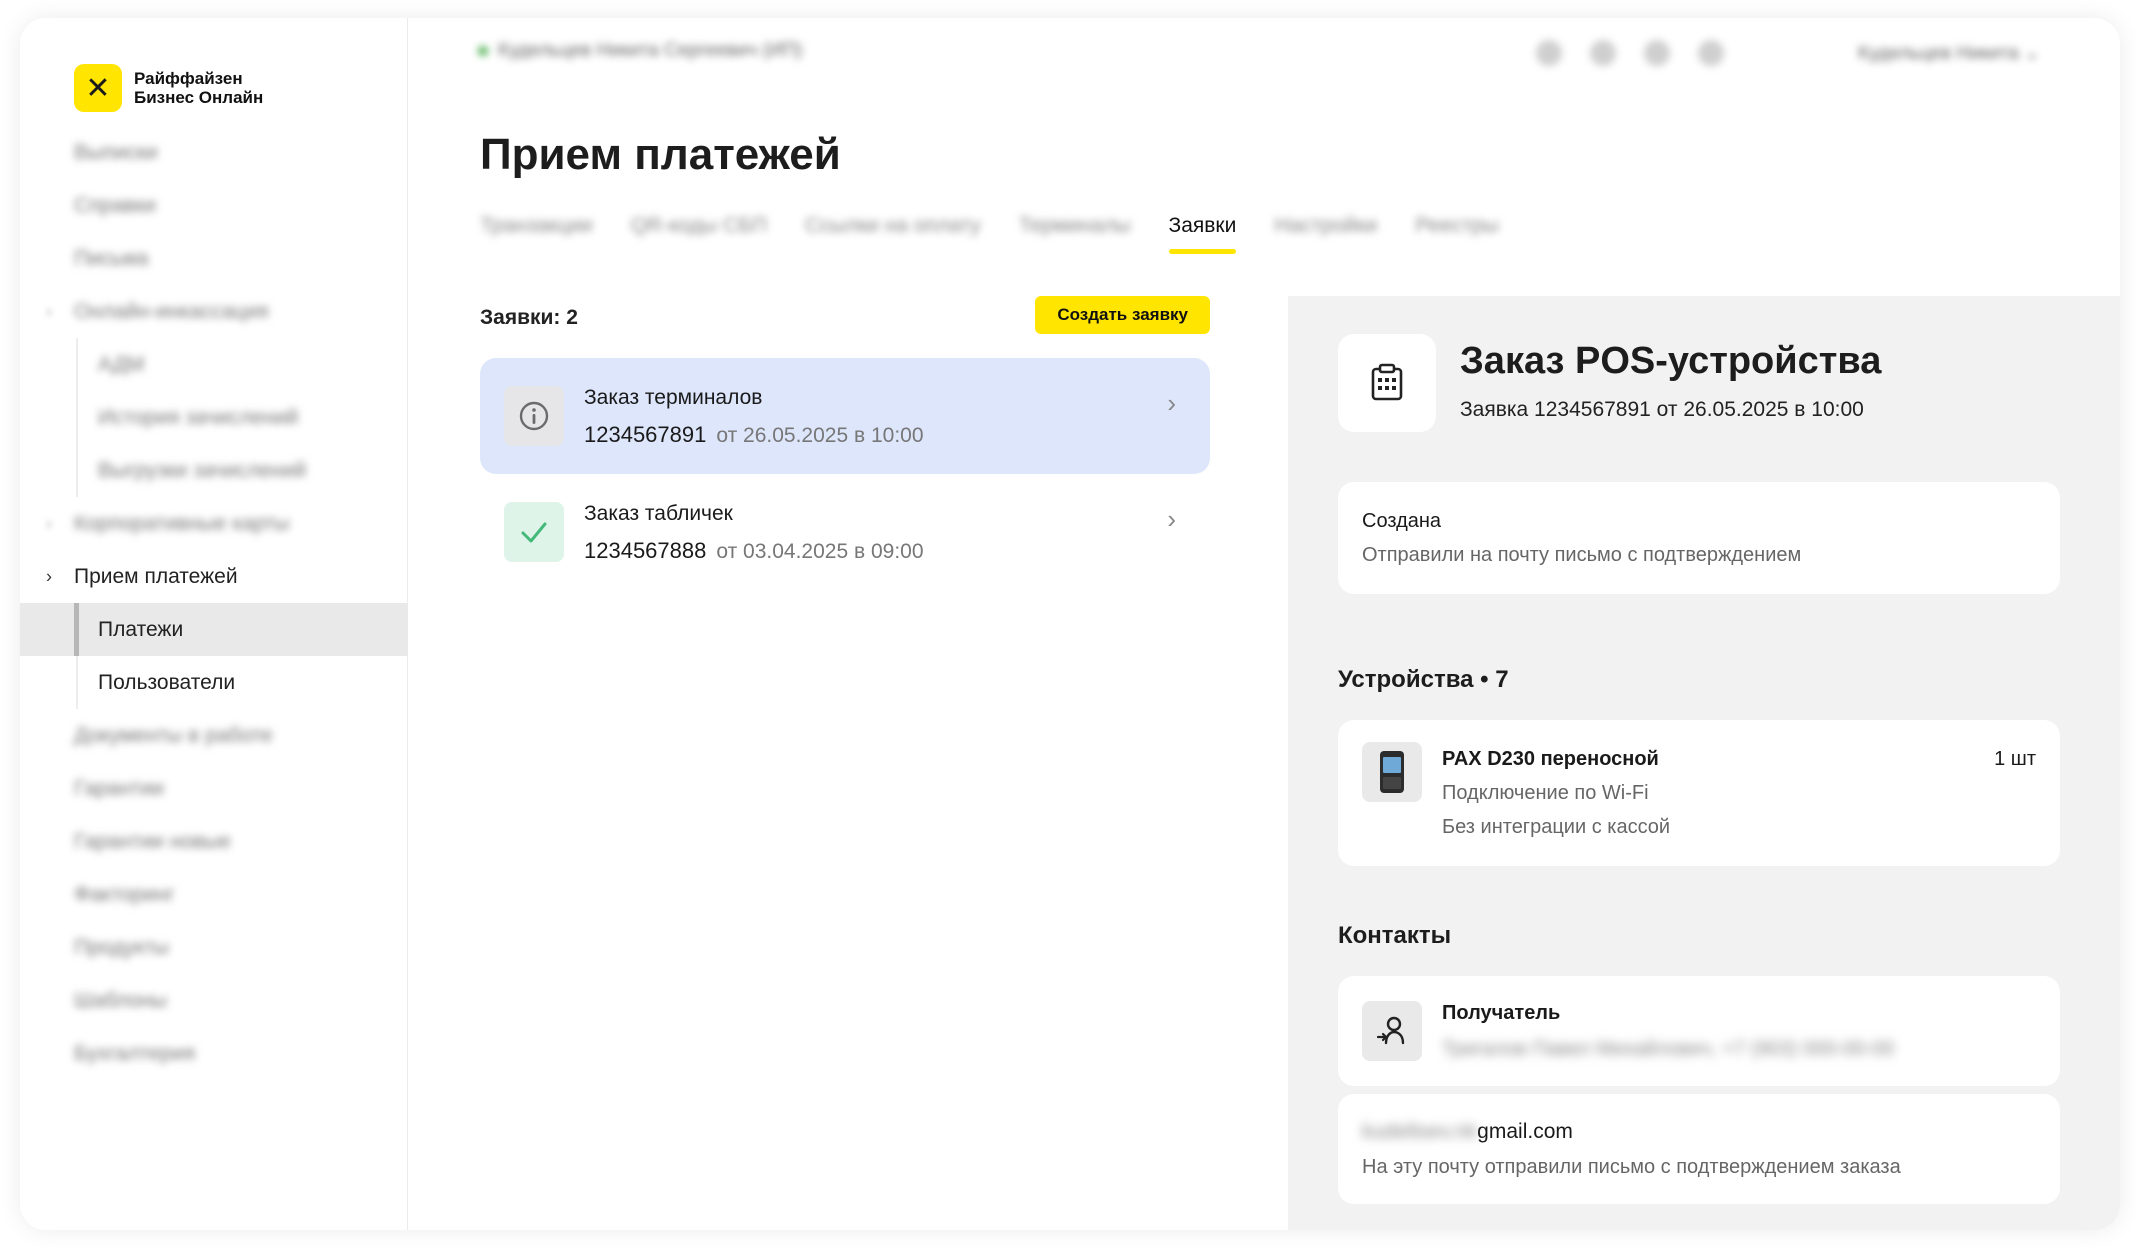 This screenshot has height=1248, width=2137. I want to click on request-date: от 03.04.2025 в 09:00, so click(820, 551).